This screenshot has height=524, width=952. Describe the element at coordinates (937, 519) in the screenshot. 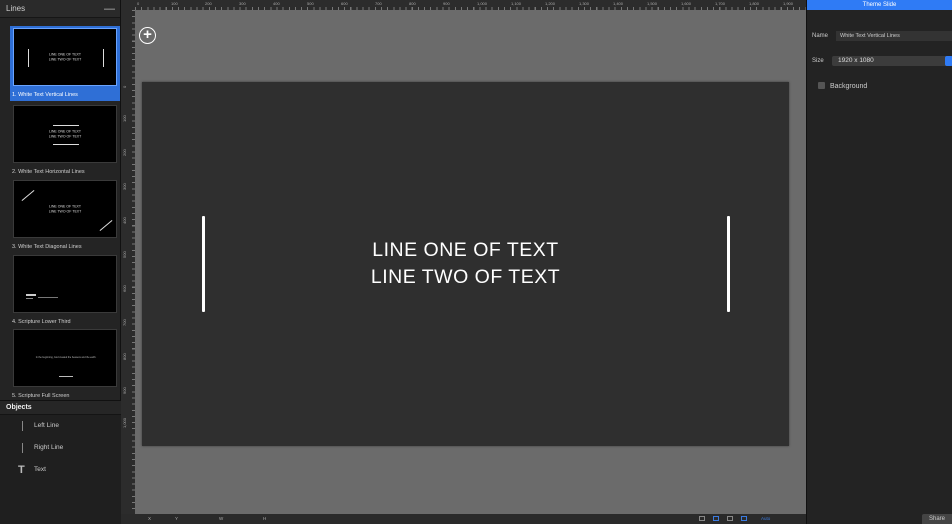

I see `share-button: Share` at that location.